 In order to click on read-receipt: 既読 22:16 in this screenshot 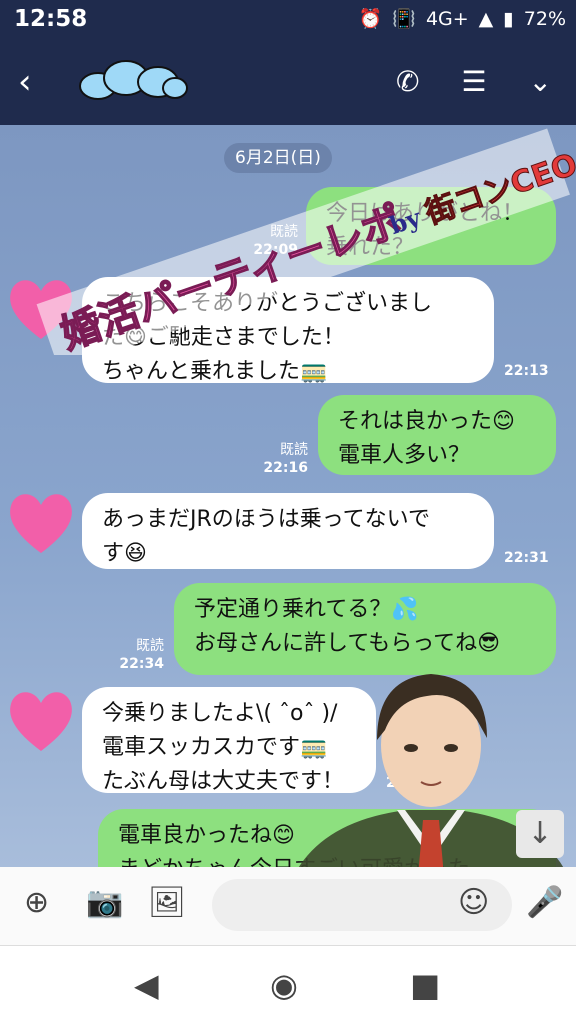, I will do `click(285, 459)`.